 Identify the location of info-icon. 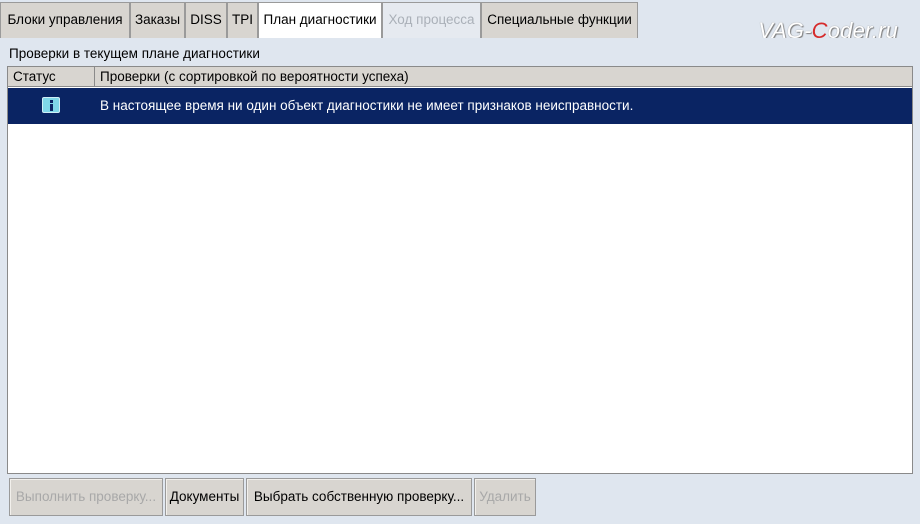
(51, 105).